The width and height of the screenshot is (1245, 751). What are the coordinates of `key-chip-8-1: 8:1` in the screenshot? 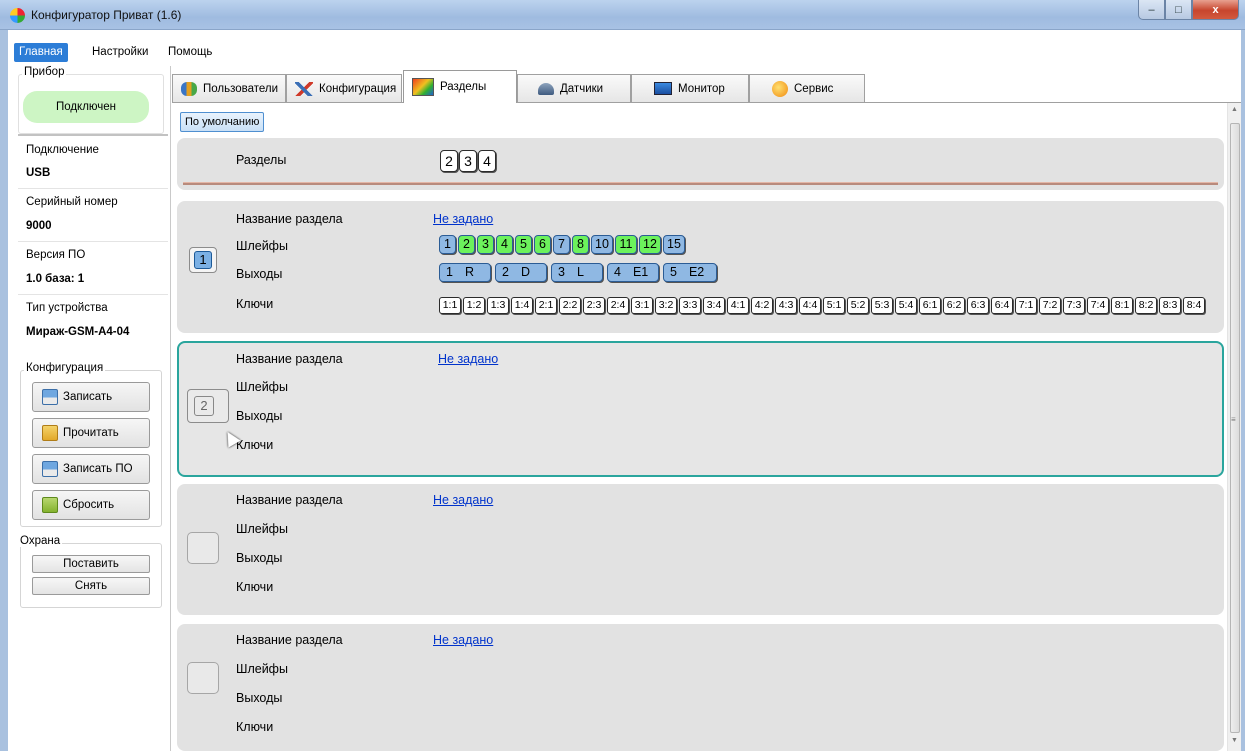 It's located at (1122, 305).